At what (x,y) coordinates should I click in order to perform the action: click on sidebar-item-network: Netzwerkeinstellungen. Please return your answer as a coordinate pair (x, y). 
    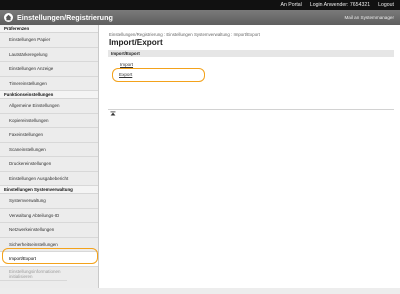
    Looking at the image, I should click on (49, 230).